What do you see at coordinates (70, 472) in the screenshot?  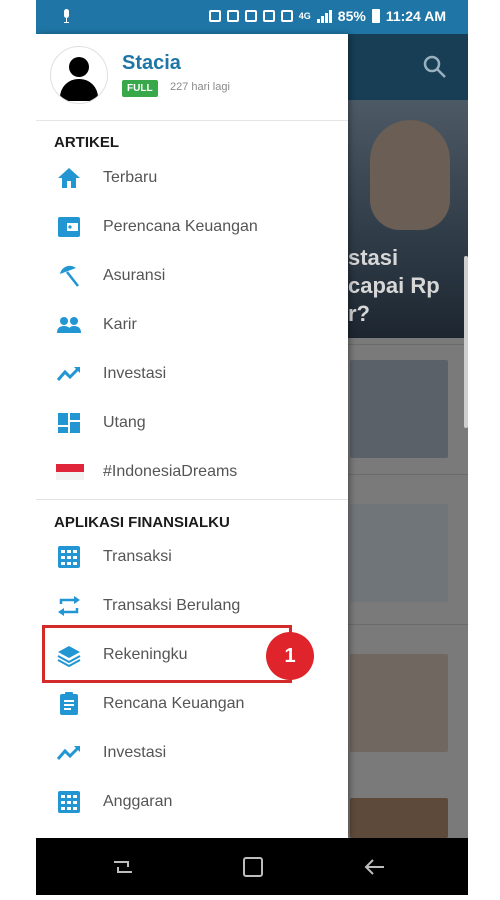 I see `indonesia-flag-icon` at bounding box center [70, 472].